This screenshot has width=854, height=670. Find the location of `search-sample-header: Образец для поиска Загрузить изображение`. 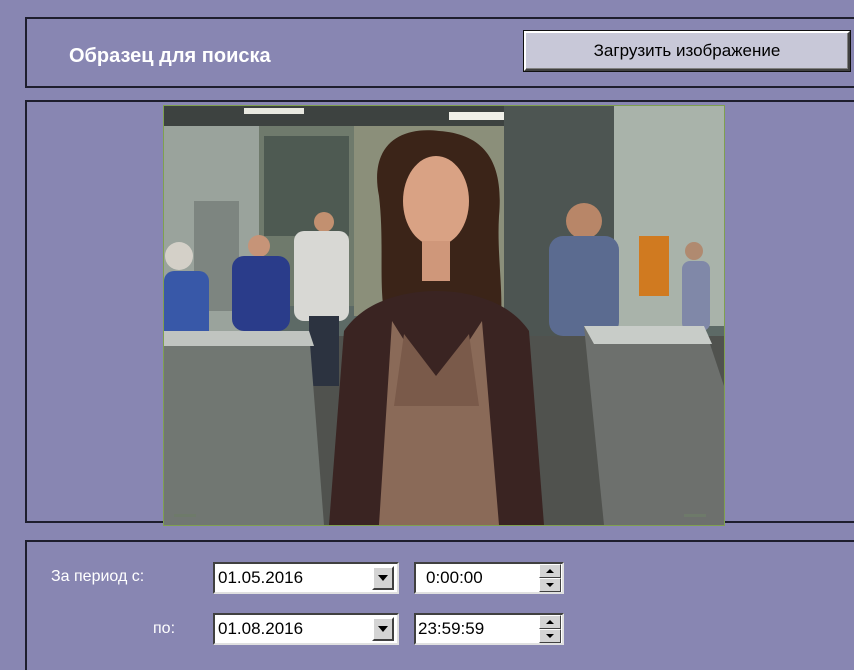

search-sample-header: Образец для поиска Загрузить изображение is located at coordinates (439, 52).